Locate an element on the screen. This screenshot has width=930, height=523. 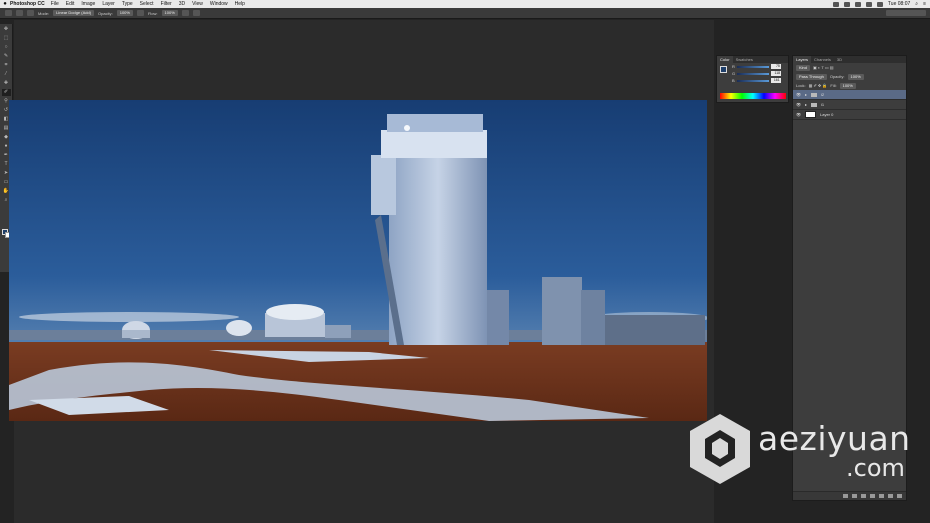
layer-row: 👁 ▸ i1 is located at coordinates (849, 105).